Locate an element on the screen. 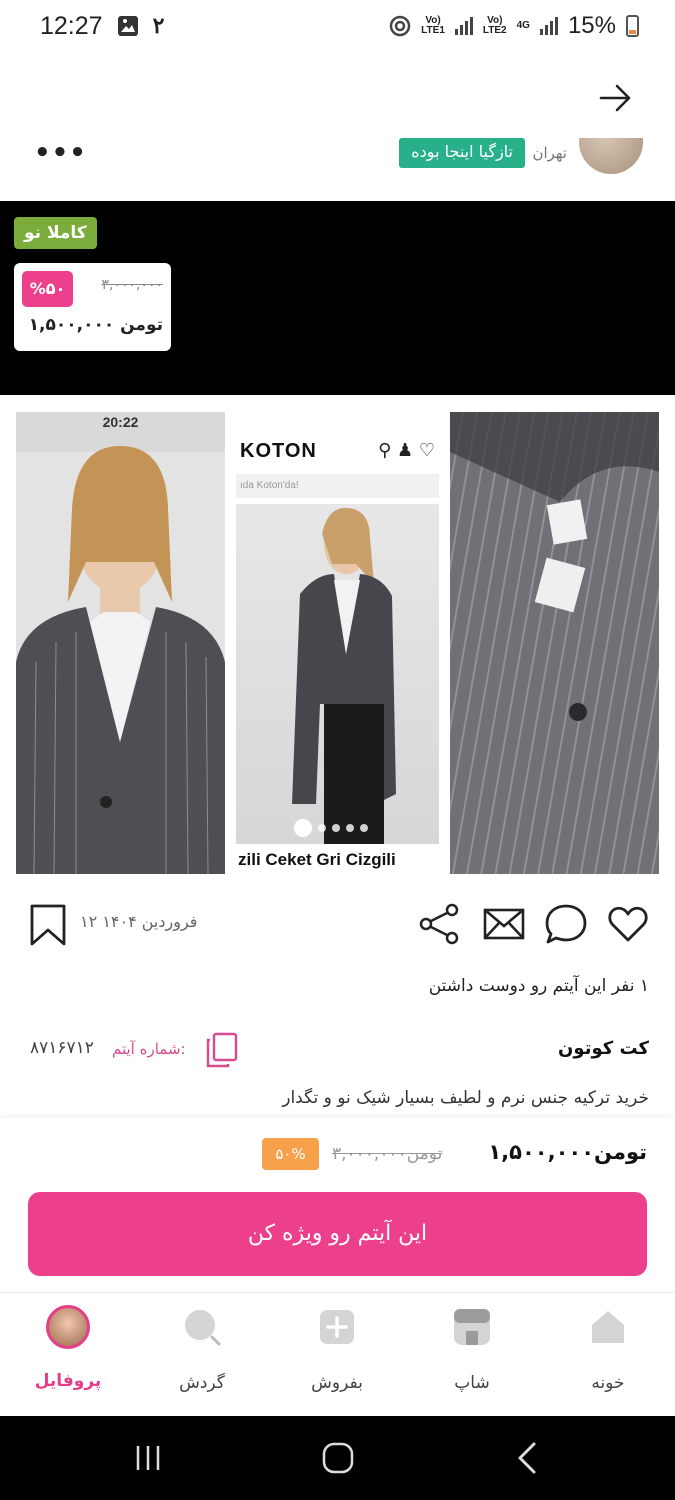 This screenshot has width=675, height=1500. status-right: Vo) LTE1 Vo) LTE2 4G 15% is located at coordinates (514, 26).